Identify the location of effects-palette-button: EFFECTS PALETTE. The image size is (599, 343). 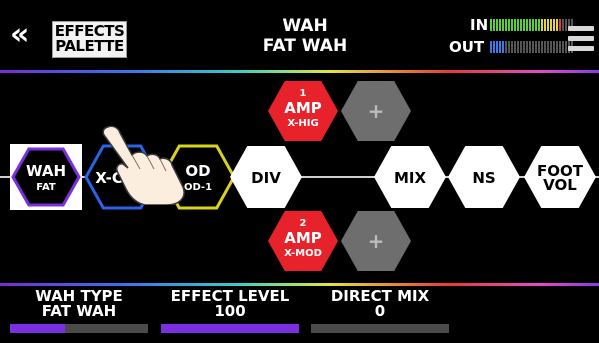
(89, 39).